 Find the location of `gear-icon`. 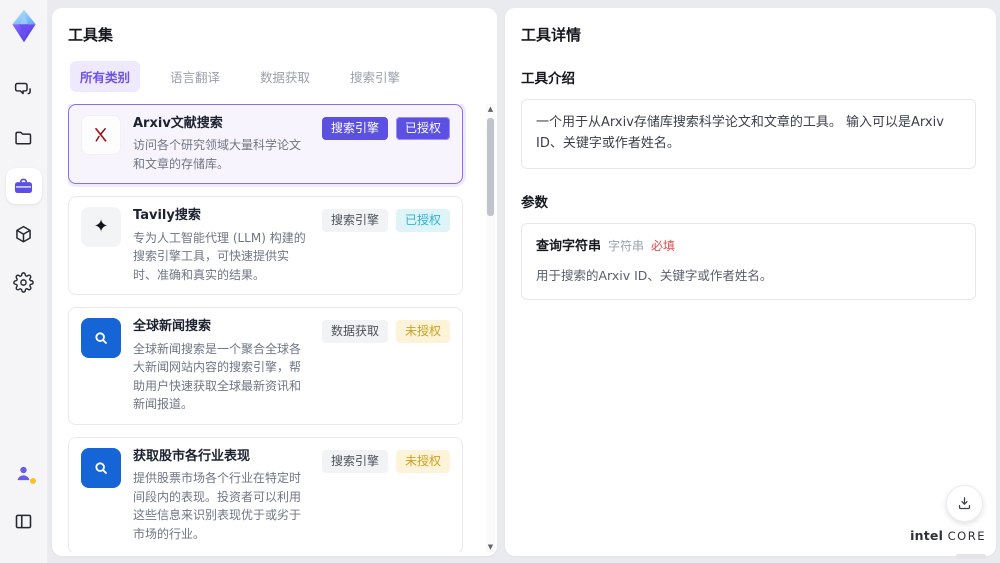

gear-icon is located at coordinates (23, 282).